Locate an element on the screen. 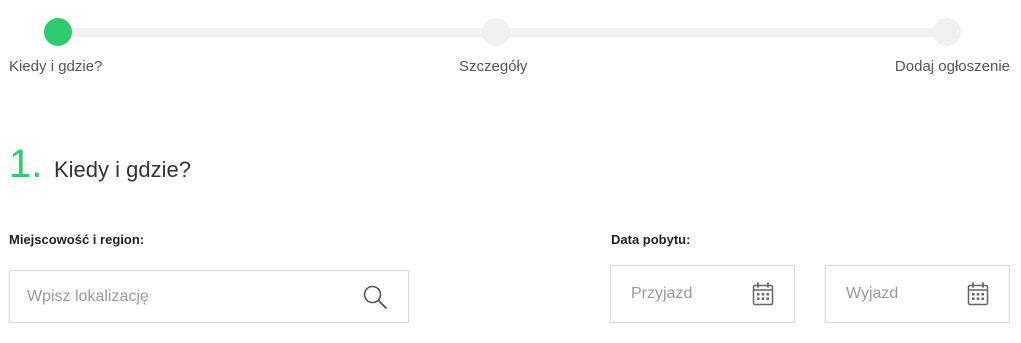 Image resolution: width=1021 pixels, height=343 pixels. section-number: 1. is located at coordinates (26, 164).